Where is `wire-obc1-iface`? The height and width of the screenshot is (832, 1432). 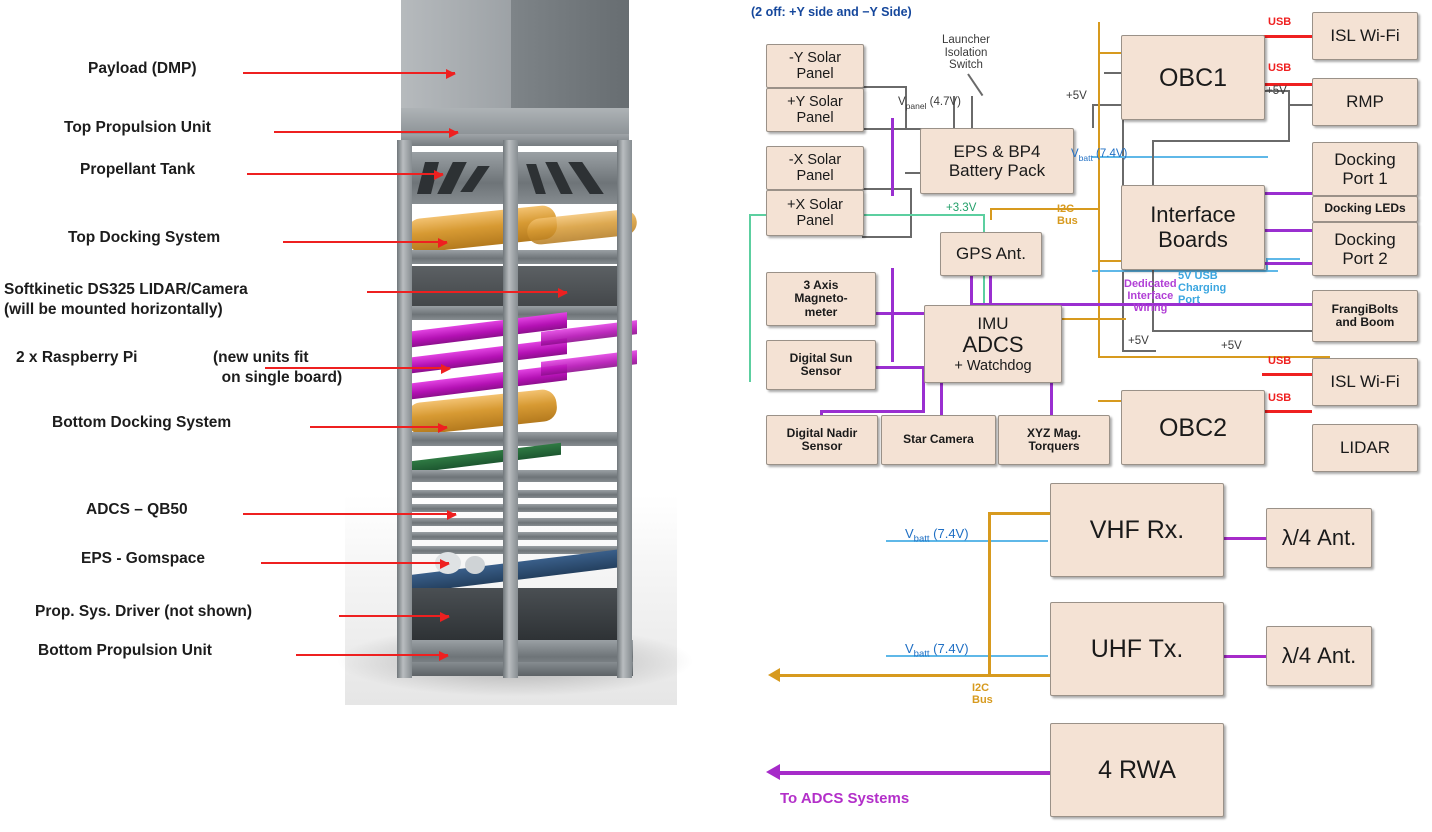
wire-obc1-iface is located at coordinates (892, 157).